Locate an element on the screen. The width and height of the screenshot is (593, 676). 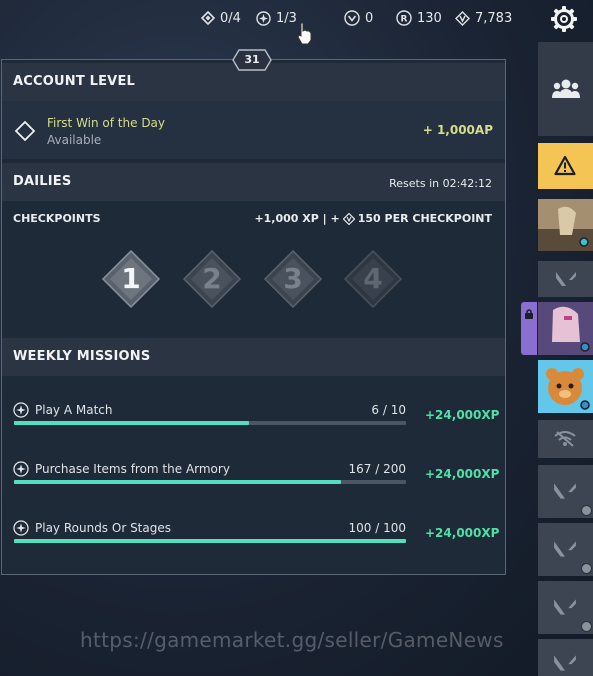
top-currency-bar: 0/4 1/3 0 R 130 7,783 is located at coordinates (296, 22).